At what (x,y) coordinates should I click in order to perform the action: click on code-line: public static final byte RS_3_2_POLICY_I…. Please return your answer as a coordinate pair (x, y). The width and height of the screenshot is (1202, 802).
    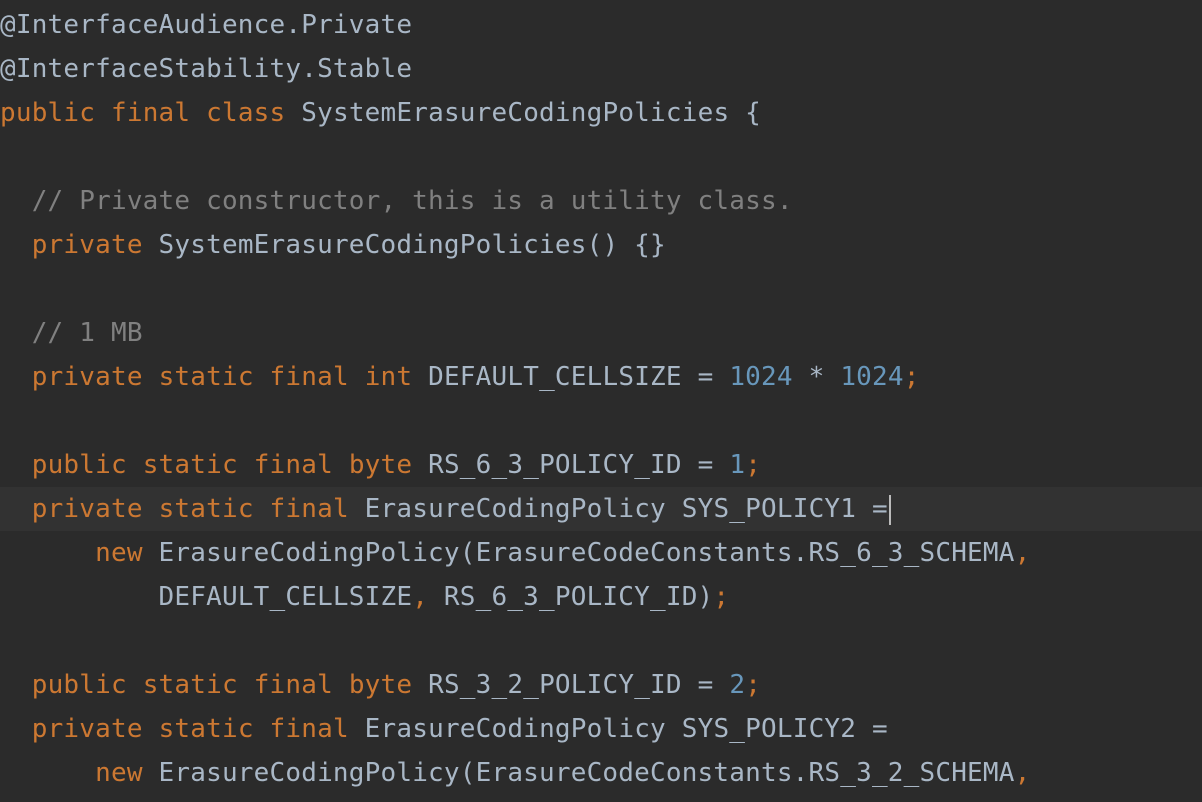
    Looking at the image, I should click on (601, 685).